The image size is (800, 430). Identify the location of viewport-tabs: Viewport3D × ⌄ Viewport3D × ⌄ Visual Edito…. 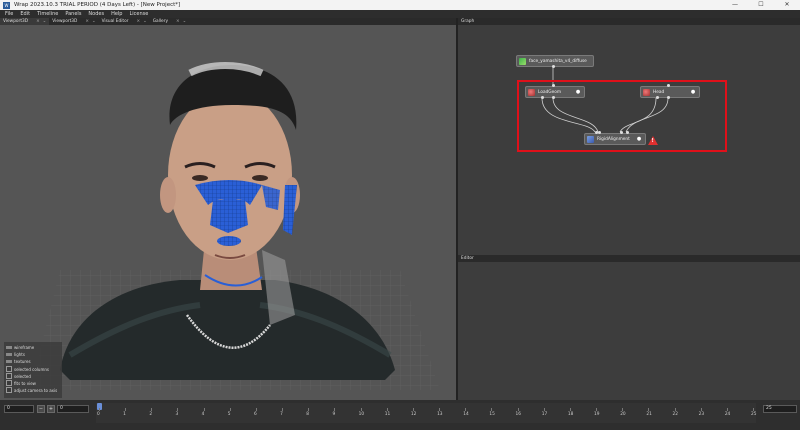
(228, 21).